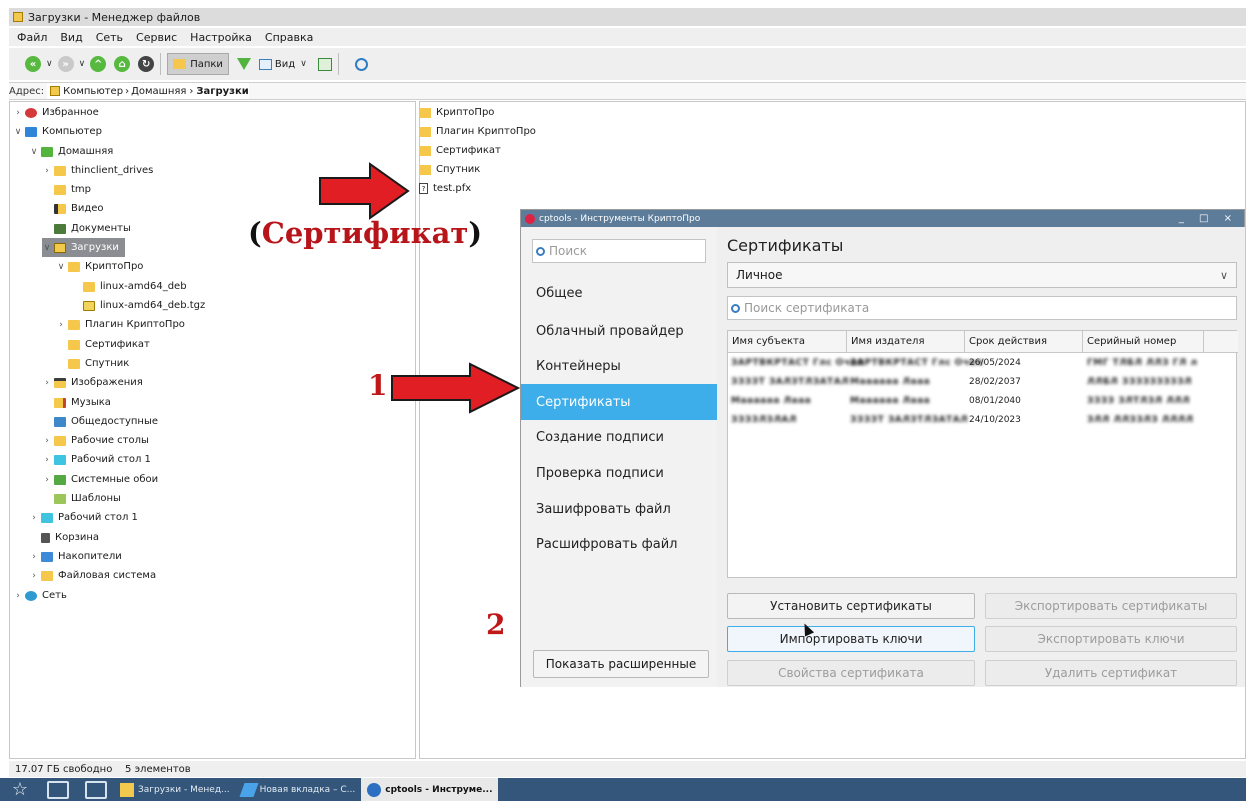  I want to click on nav-cloud-provider: Облачный провайдер, so click(619, 331).